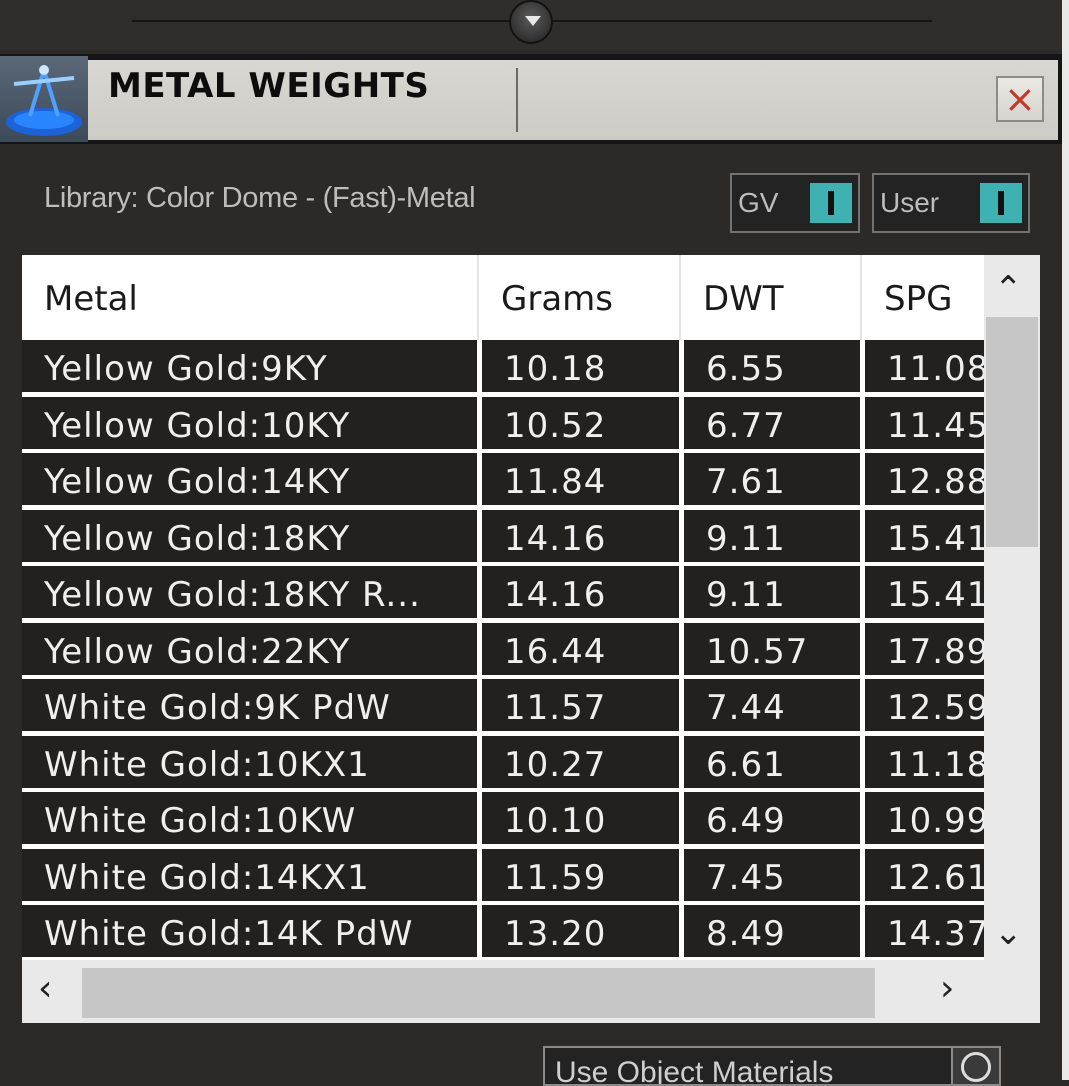 The width and height of the screenshot is (1069, 1086). I want to click on user-toggle-label: User, so click(910, 202).